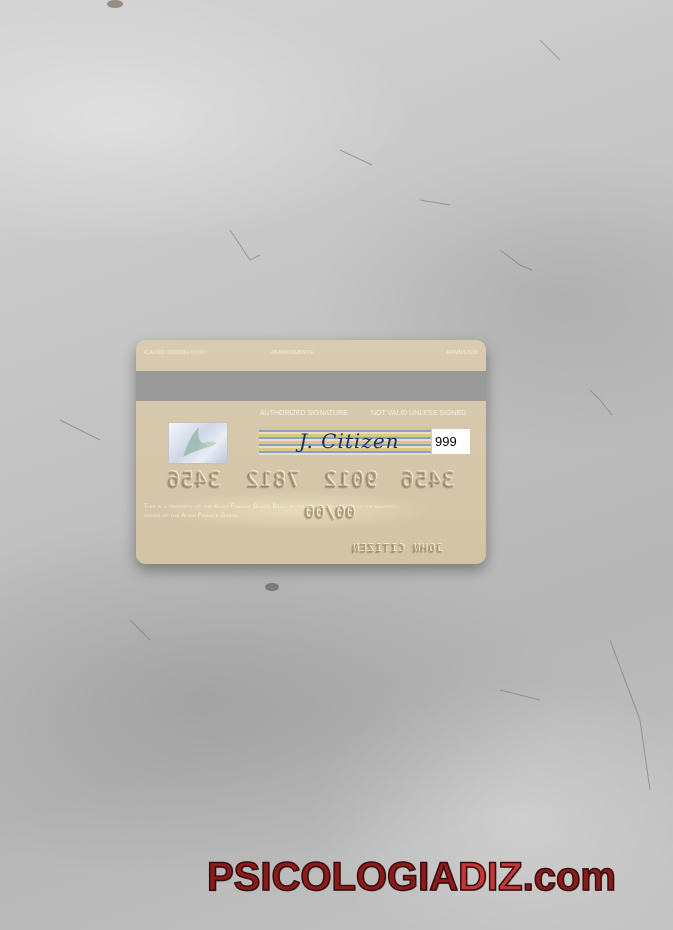  Describe the element at coordinates (193, 480) in the screenshot. I see `card-number-group-4: 3456` at that location.